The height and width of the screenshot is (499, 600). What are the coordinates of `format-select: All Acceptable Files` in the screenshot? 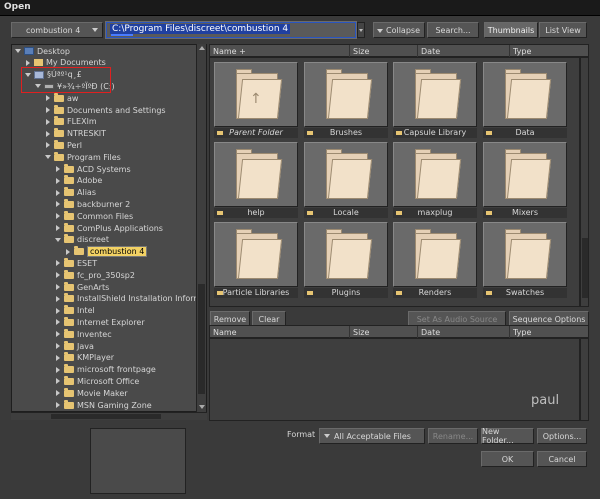 It's located at (372, 436).